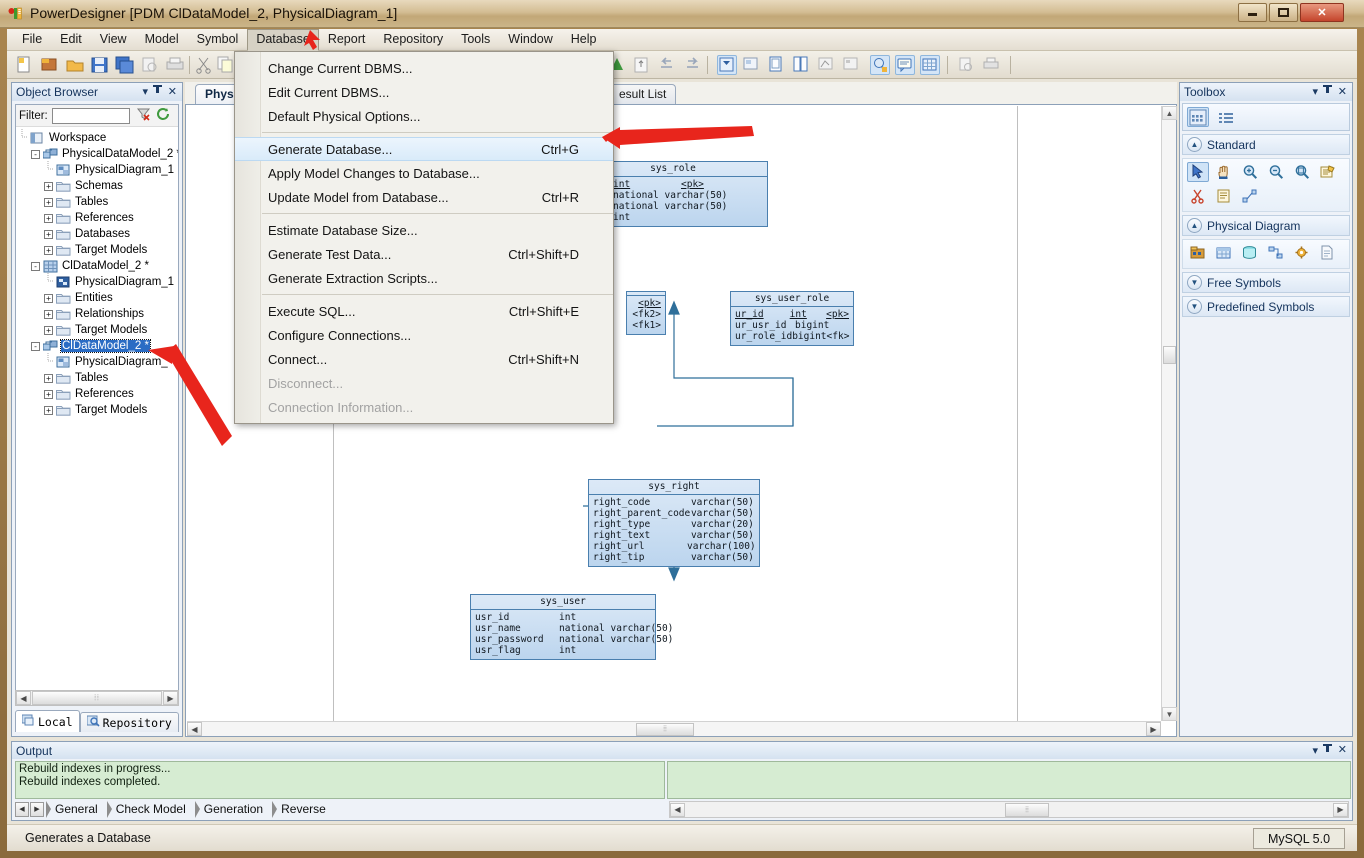 The width and height of the screenshot is (1364, 858). I want to click on chevron-down-icon-2: ▼, so click(1194, 306).